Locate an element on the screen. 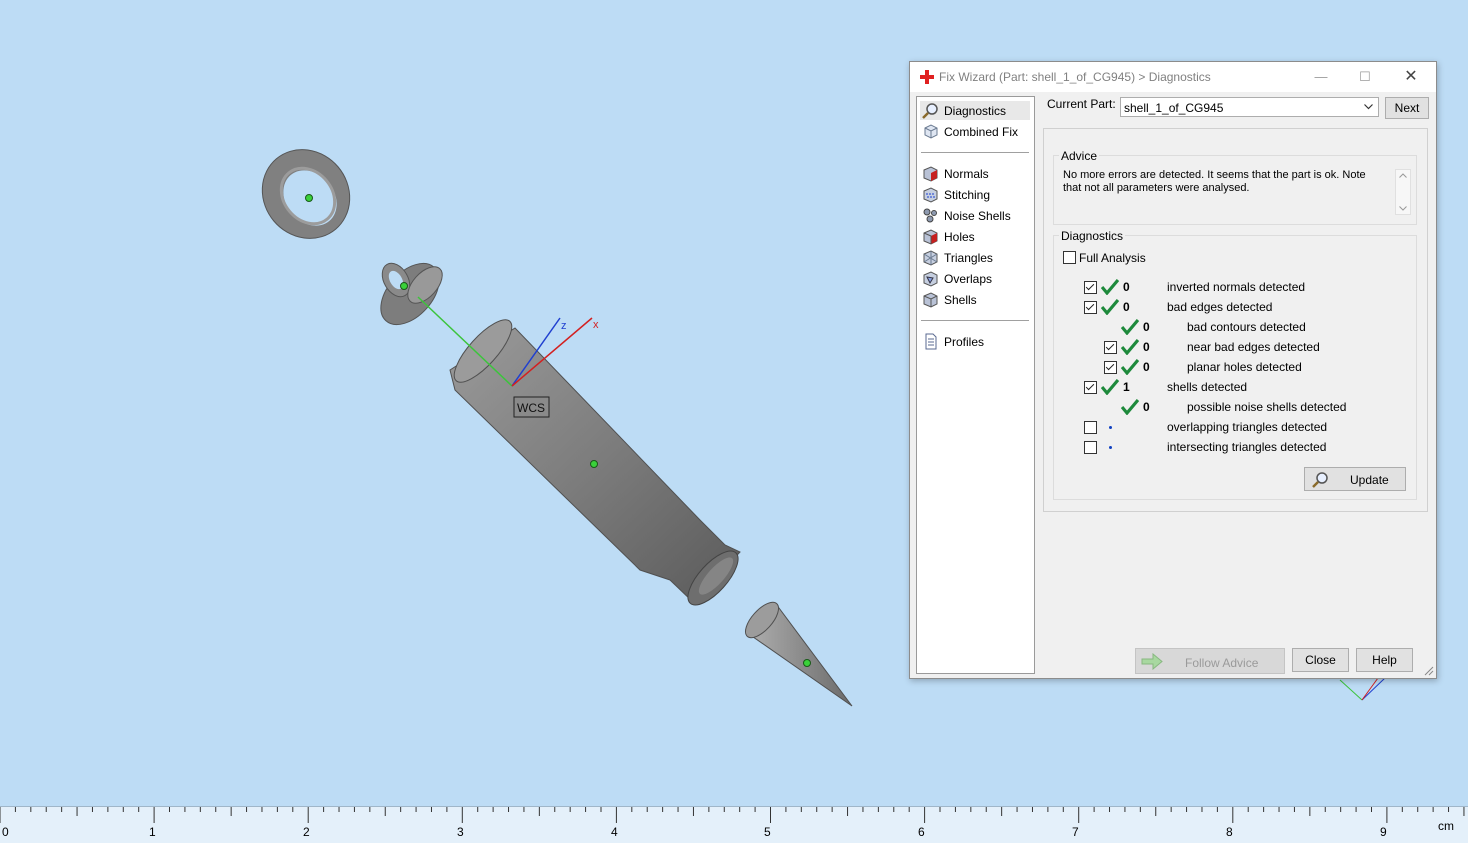  shells-icon is located at coordinates (930, 300).